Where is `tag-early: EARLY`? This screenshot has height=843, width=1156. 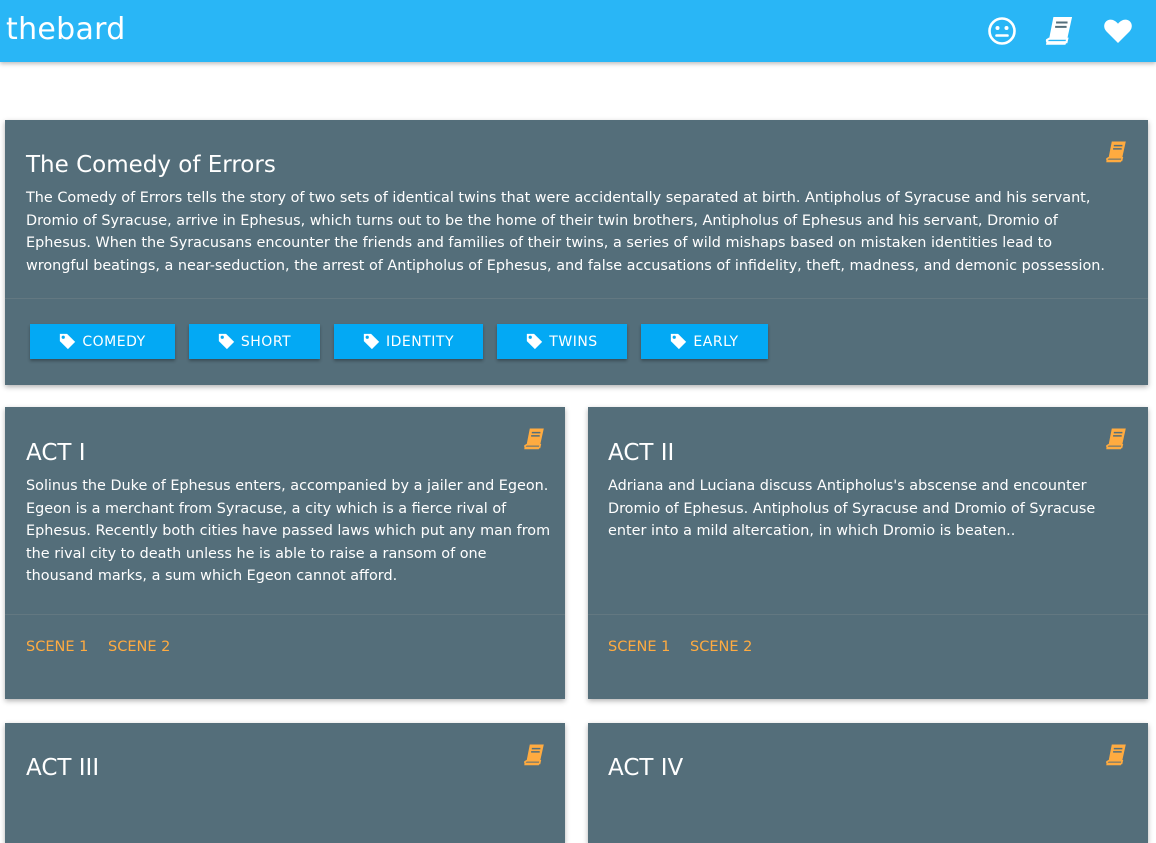
tag-early: EARLY is located at coordinates (704, 341).